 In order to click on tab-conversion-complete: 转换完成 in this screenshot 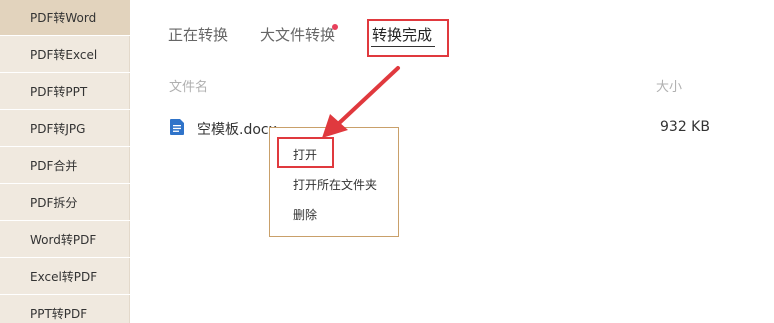, I will do `click(402, 34)`.